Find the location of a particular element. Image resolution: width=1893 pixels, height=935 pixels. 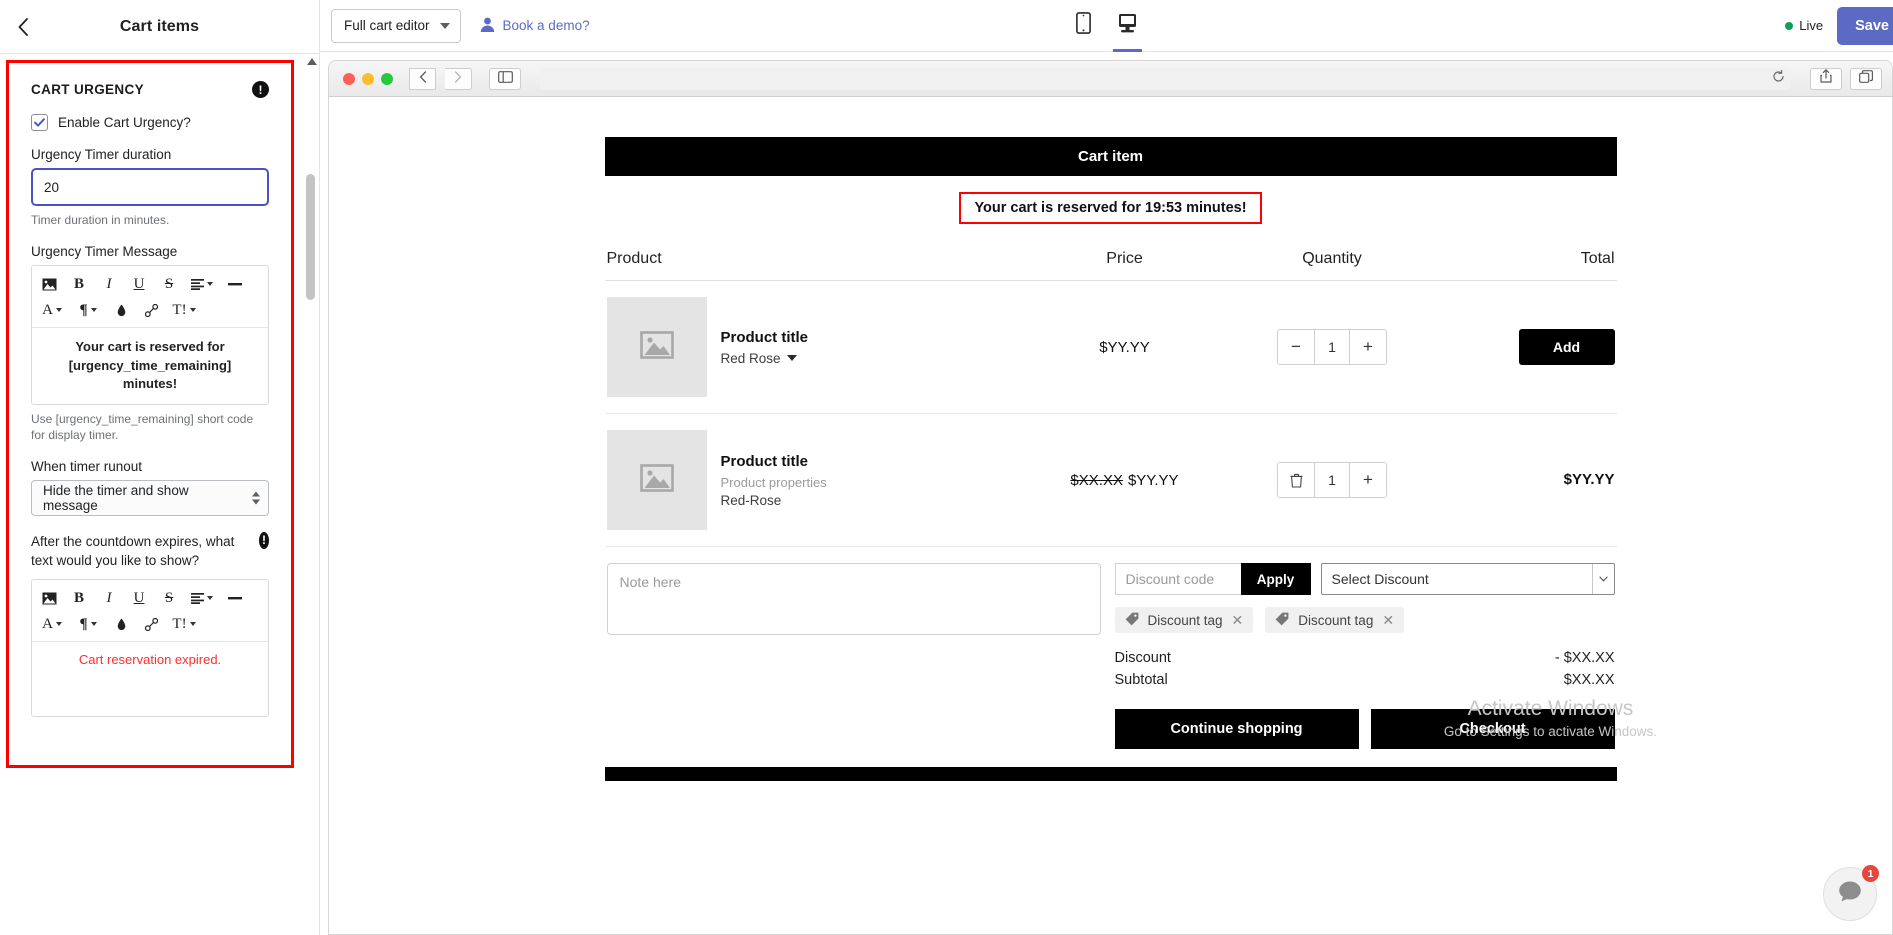

add-button: Add is located at coordinates (1566, 347).